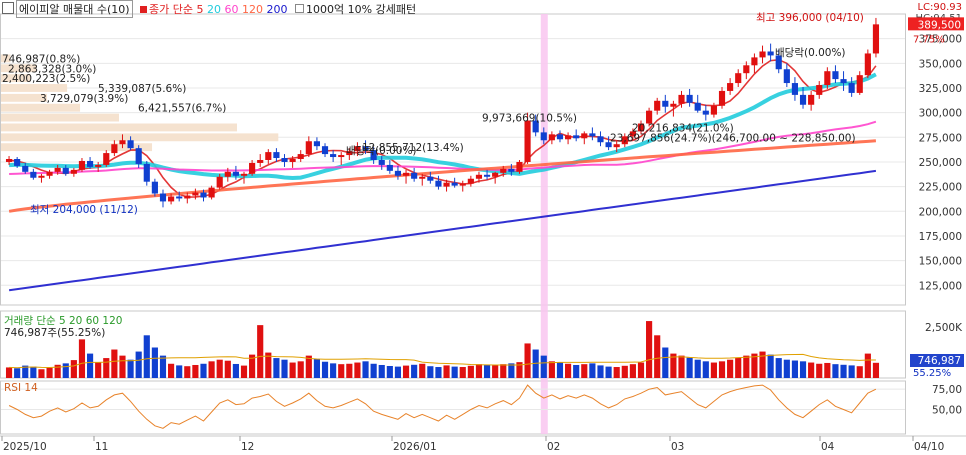 This screenshot has width=966, height=455. What do you see at coordinates (442, 406) in the screenshot?
I see `rsi-line` at bounding box center [442, 406].